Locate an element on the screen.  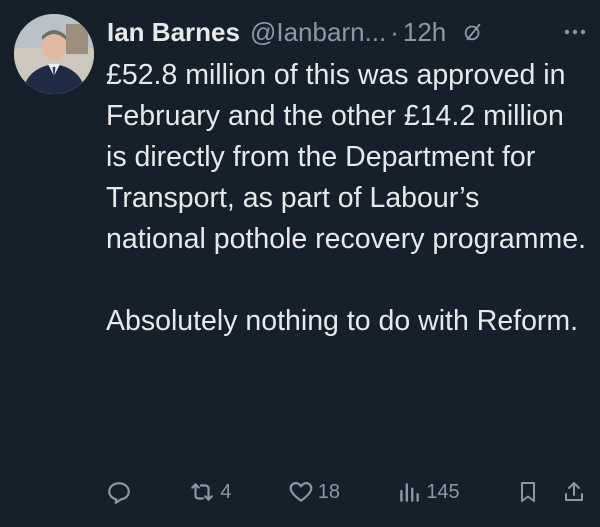
avatar-image is located at coordinates (54, 54).